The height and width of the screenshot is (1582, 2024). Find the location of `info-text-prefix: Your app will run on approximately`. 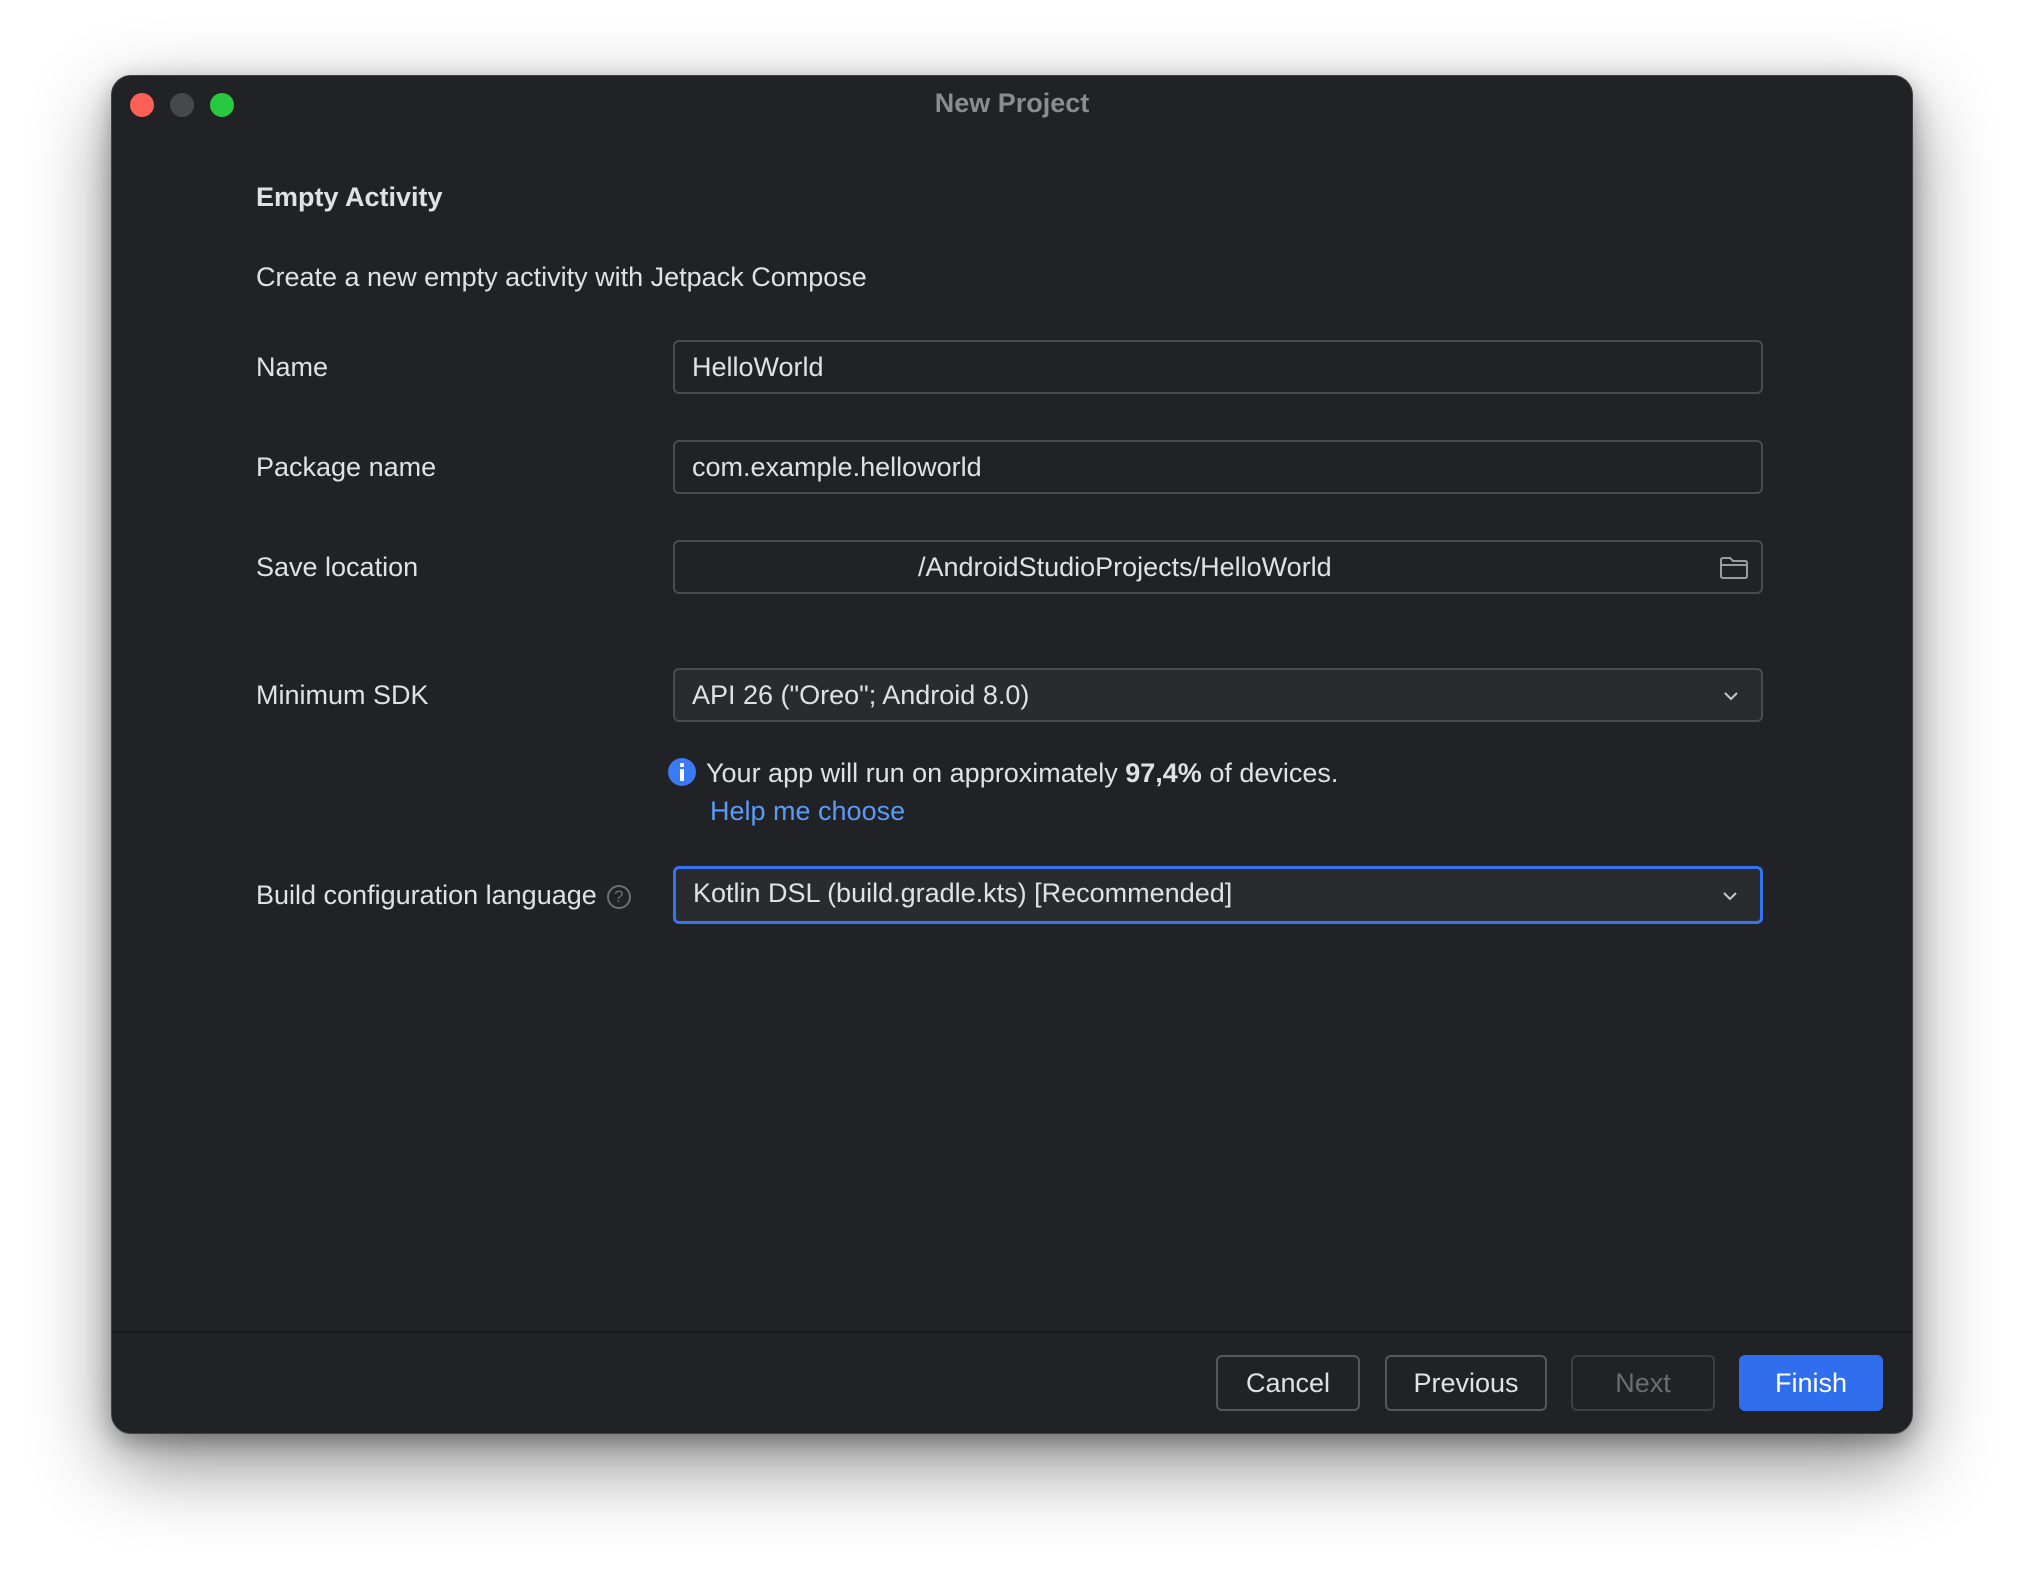

info-text-prefix: Your app will run on approximately is located at coordinates (916, 773).